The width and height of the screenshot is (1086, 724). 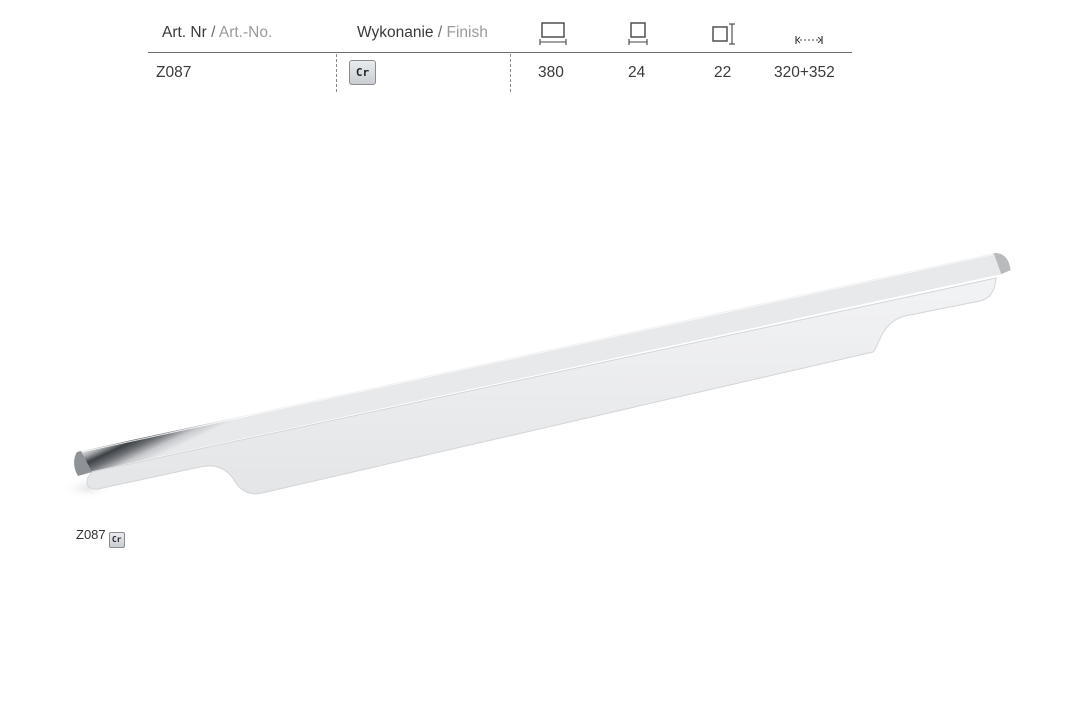 What do you see at coordinates (91, 534) in the screenshot?
I see `caption-article: Z087` at bounding box center [91, 534].